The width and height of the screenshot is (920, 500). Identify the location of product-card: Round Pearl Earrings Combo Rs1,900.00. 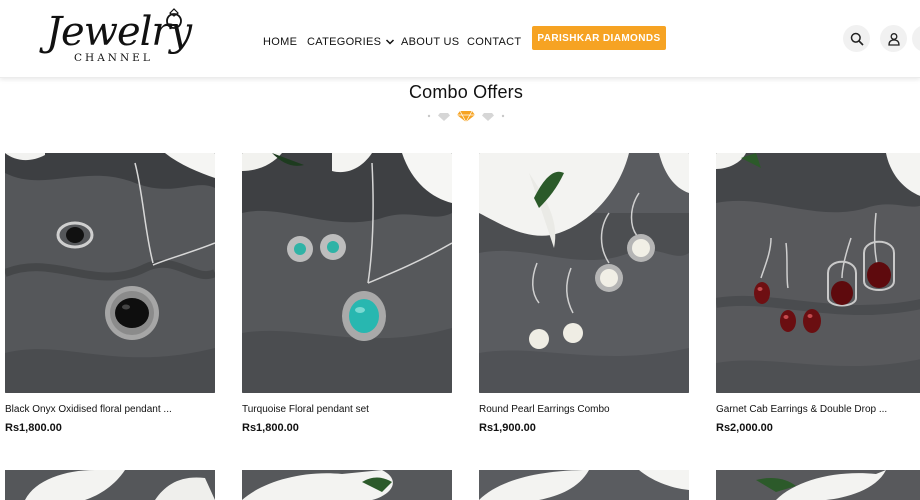
(586, 294).